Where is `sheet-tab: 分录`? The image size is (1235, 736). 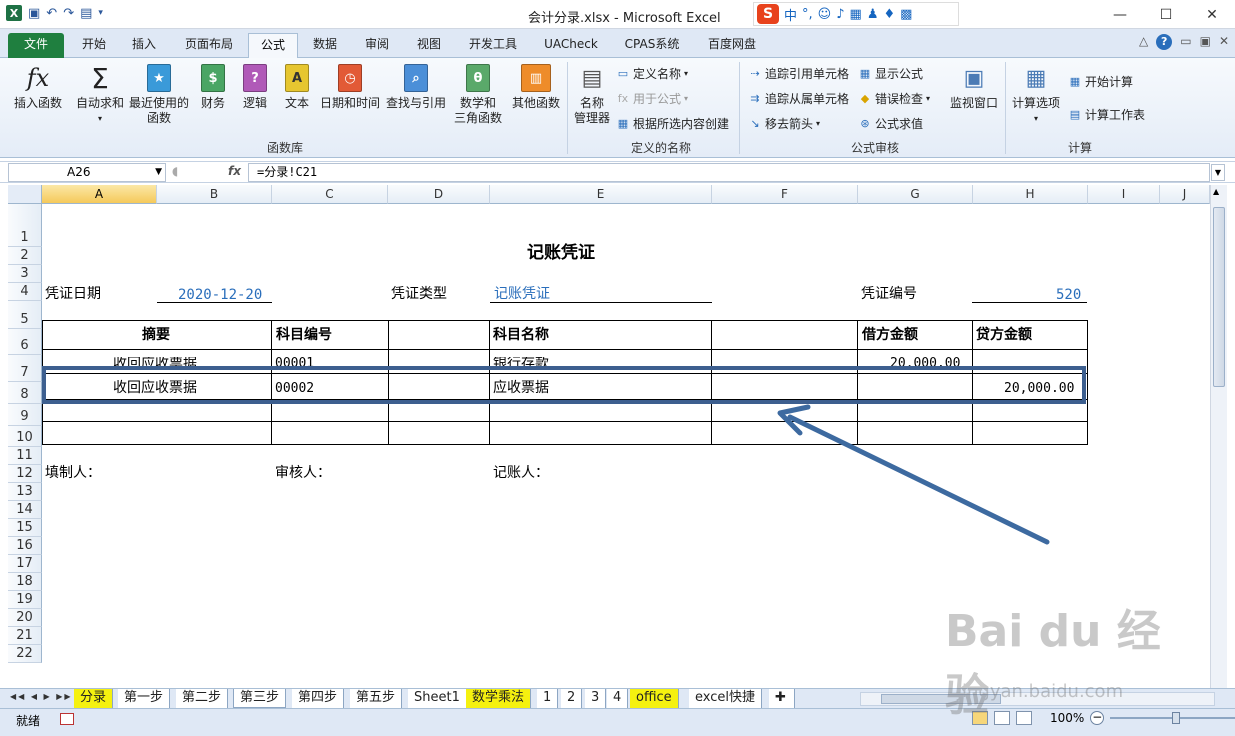
sheet-tab: 分录 is located at coordinates (94, 698).